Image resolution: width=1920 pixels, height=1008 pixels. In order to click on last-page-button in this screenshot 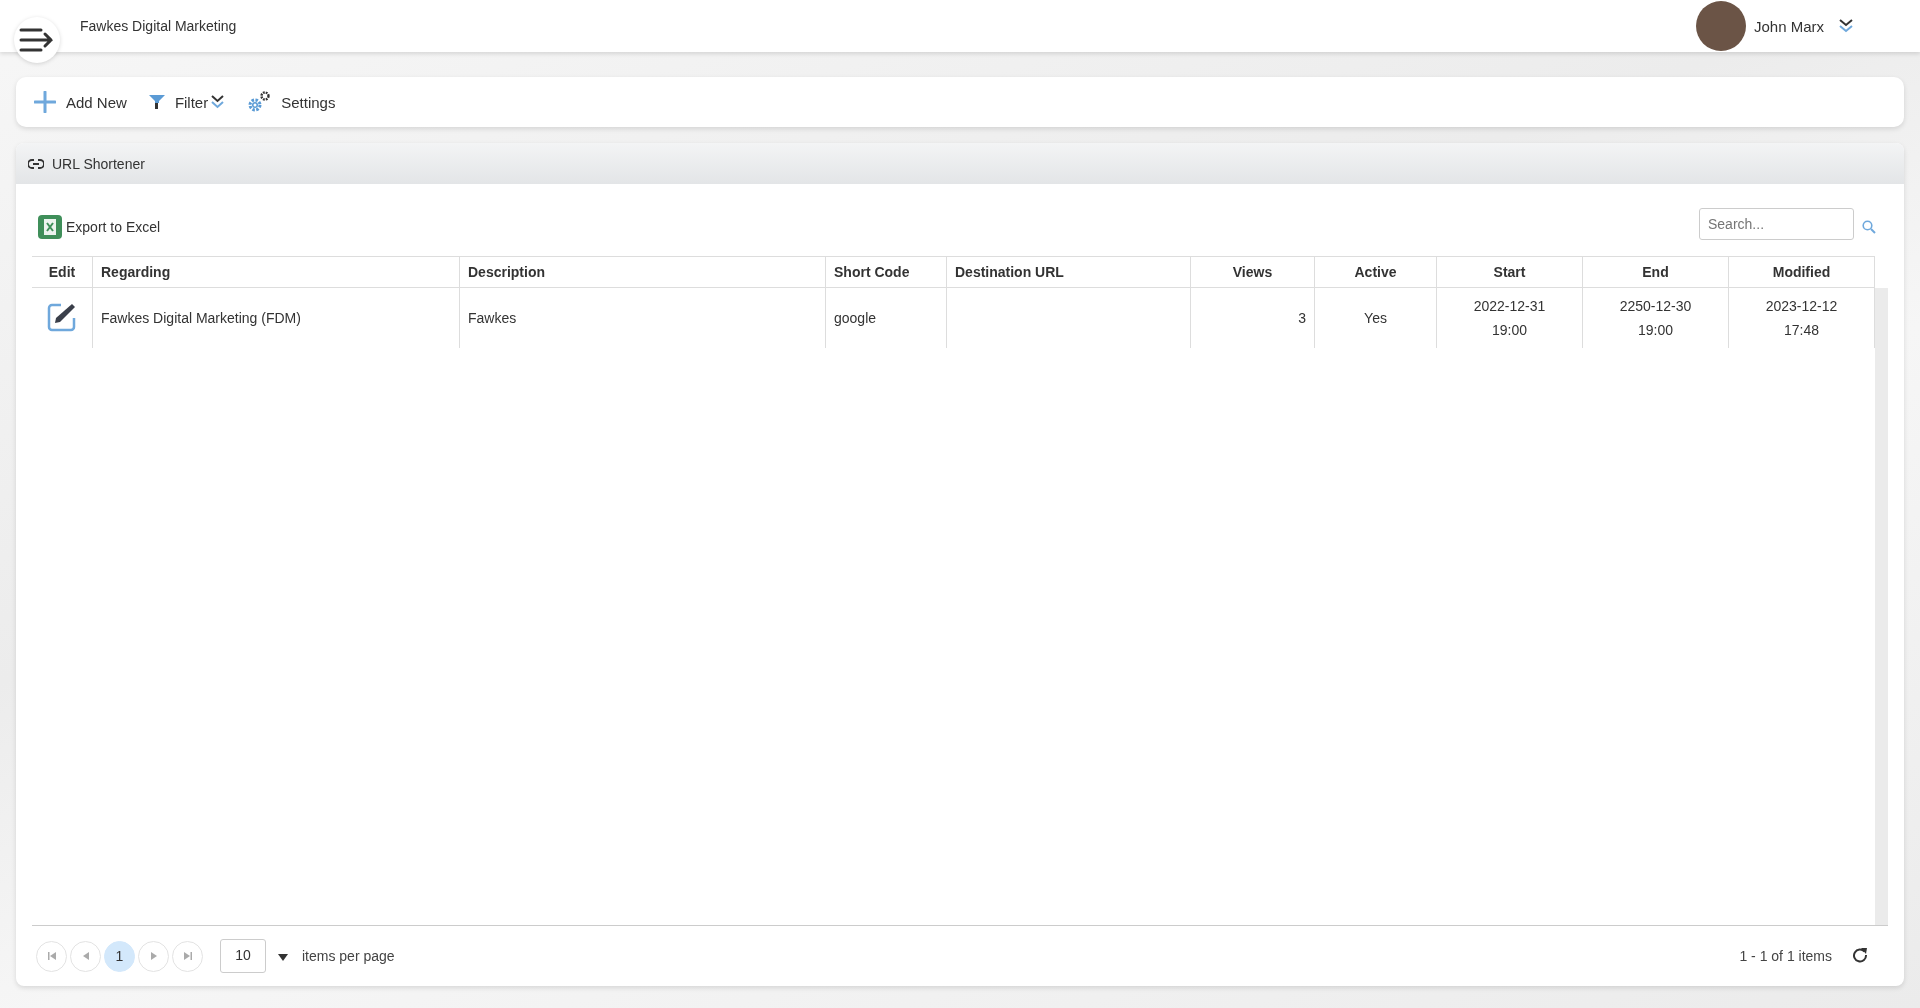, I will do `click(187, 956)`.